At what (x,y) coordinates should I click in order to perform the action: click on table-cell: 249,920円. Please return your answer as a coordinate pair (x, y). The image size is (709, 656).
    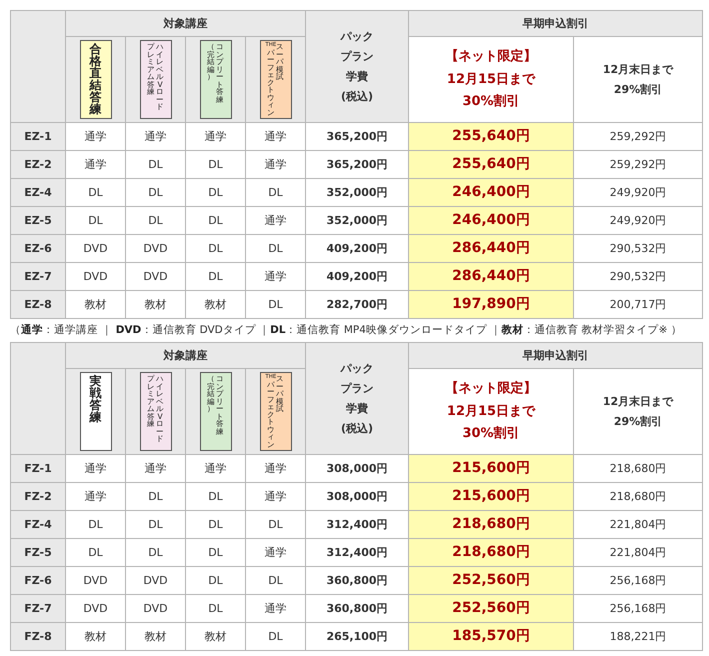
    Looking at the image, I should click on (638, 192).